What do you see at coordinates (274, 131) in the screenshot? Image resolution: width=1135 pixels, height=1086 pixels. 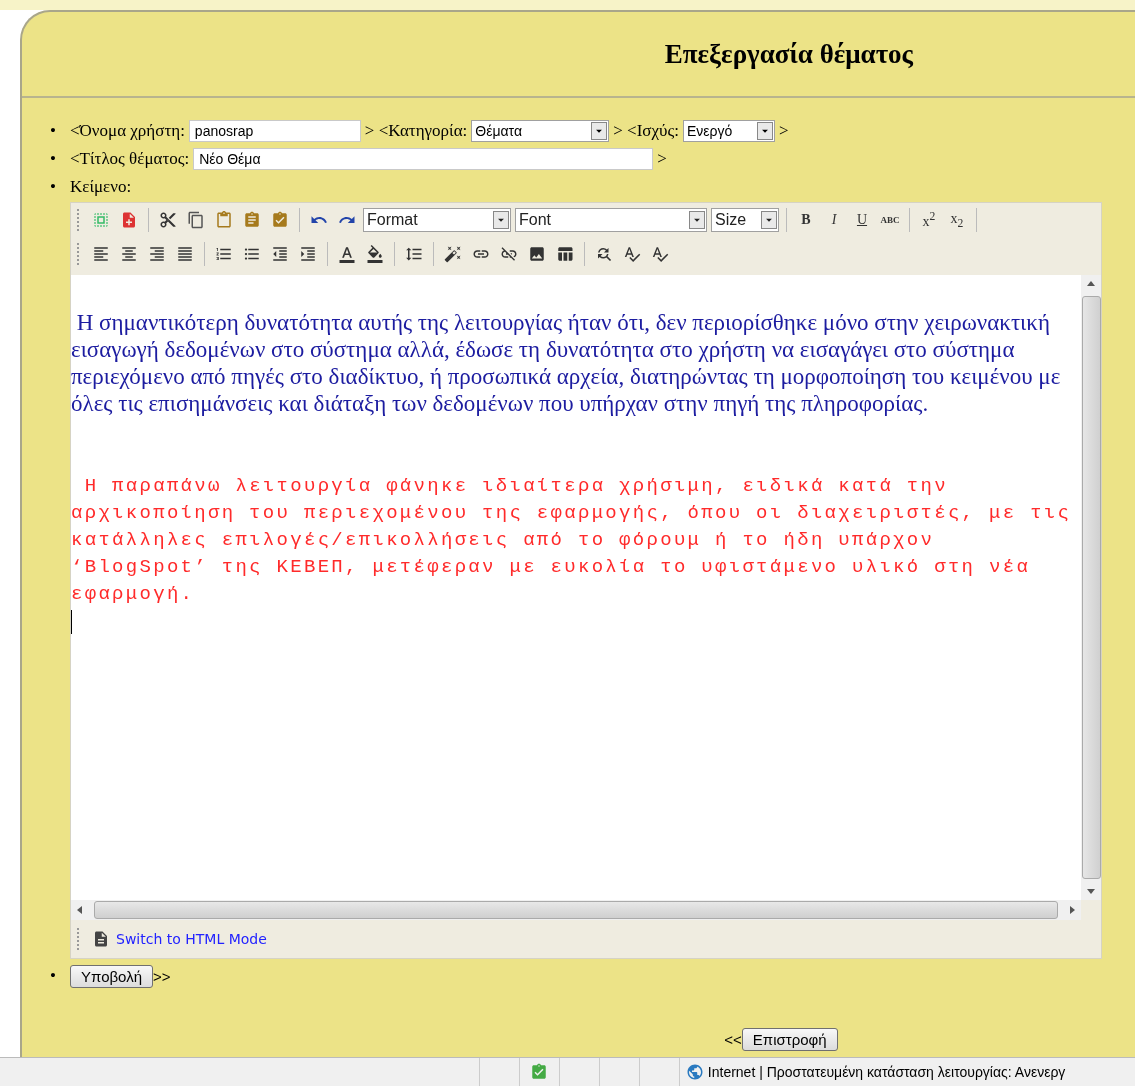 I see `username-field: panosrap` at bounding box center [274, 131].